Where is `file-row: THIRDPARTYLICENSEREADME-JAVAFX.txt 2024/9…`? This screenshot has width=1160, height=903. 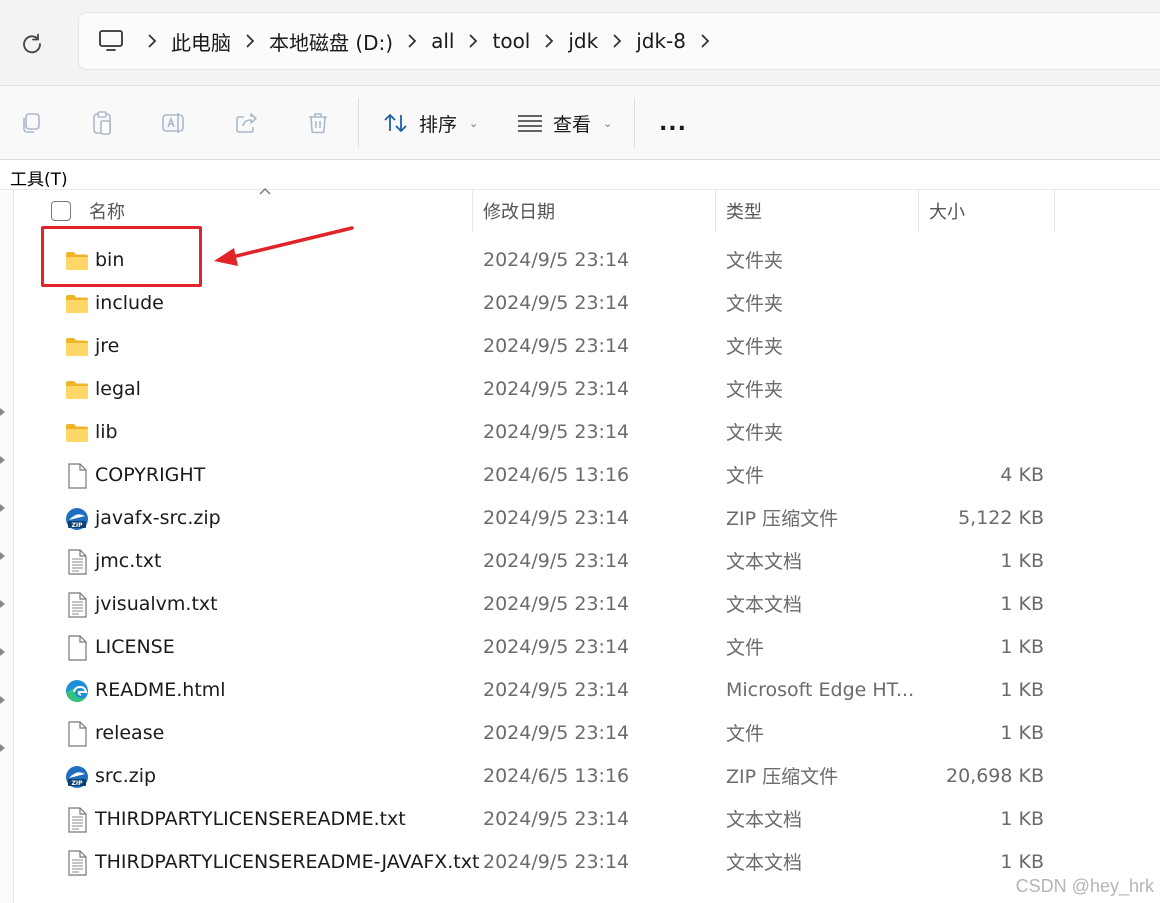
file-row: THIRDPARTYLICENSEREADME-JAVAFX.txt 2024/9… is located at coordinates (587, 861).